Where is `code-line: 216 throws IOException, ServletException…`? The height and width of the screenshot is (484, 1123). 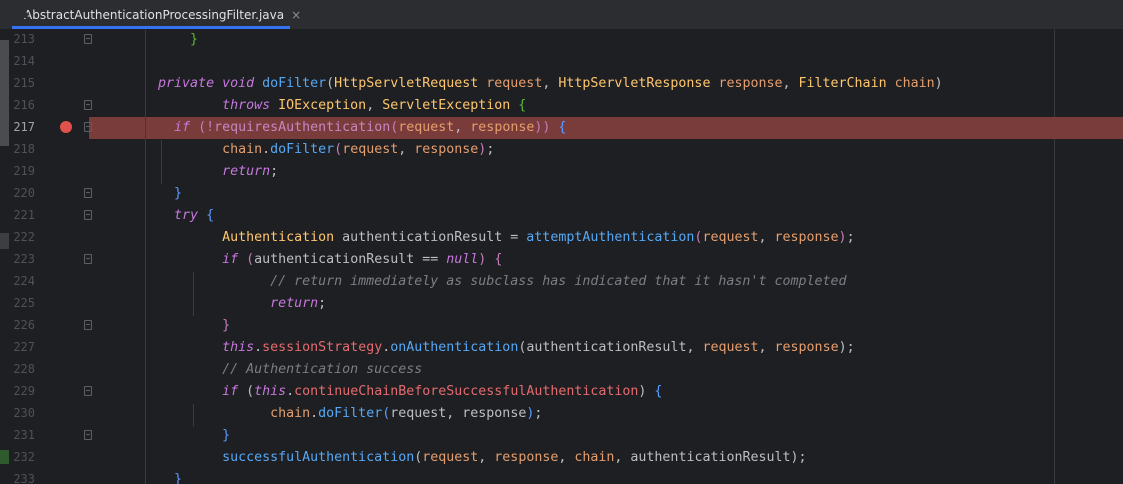
code-line: 216 throws IOException, ServletException… is located at coordinates (566, 106).